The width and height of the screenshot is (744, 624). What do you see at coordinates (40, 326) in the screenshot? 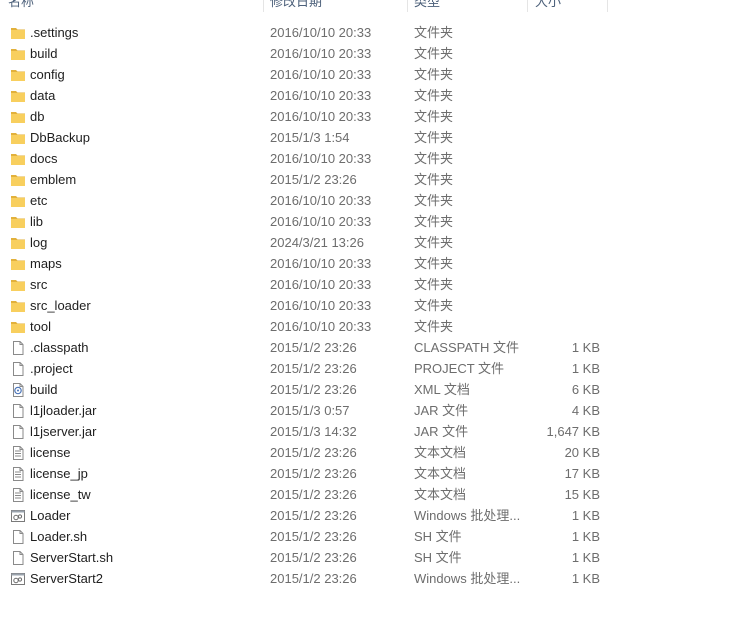
I see `file-name: tool` at bounding box center [40, 326].